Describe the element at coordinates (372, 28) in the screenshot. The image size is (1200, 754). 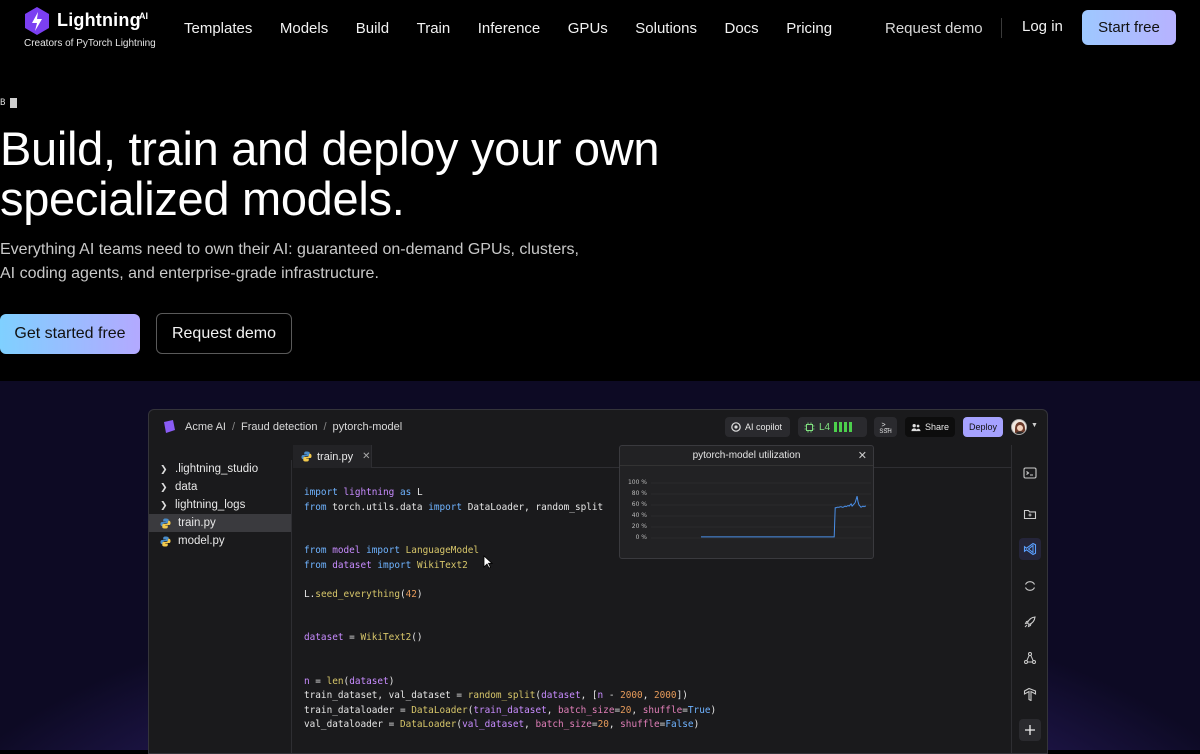
I see `nav-link-build: Build` at that location.